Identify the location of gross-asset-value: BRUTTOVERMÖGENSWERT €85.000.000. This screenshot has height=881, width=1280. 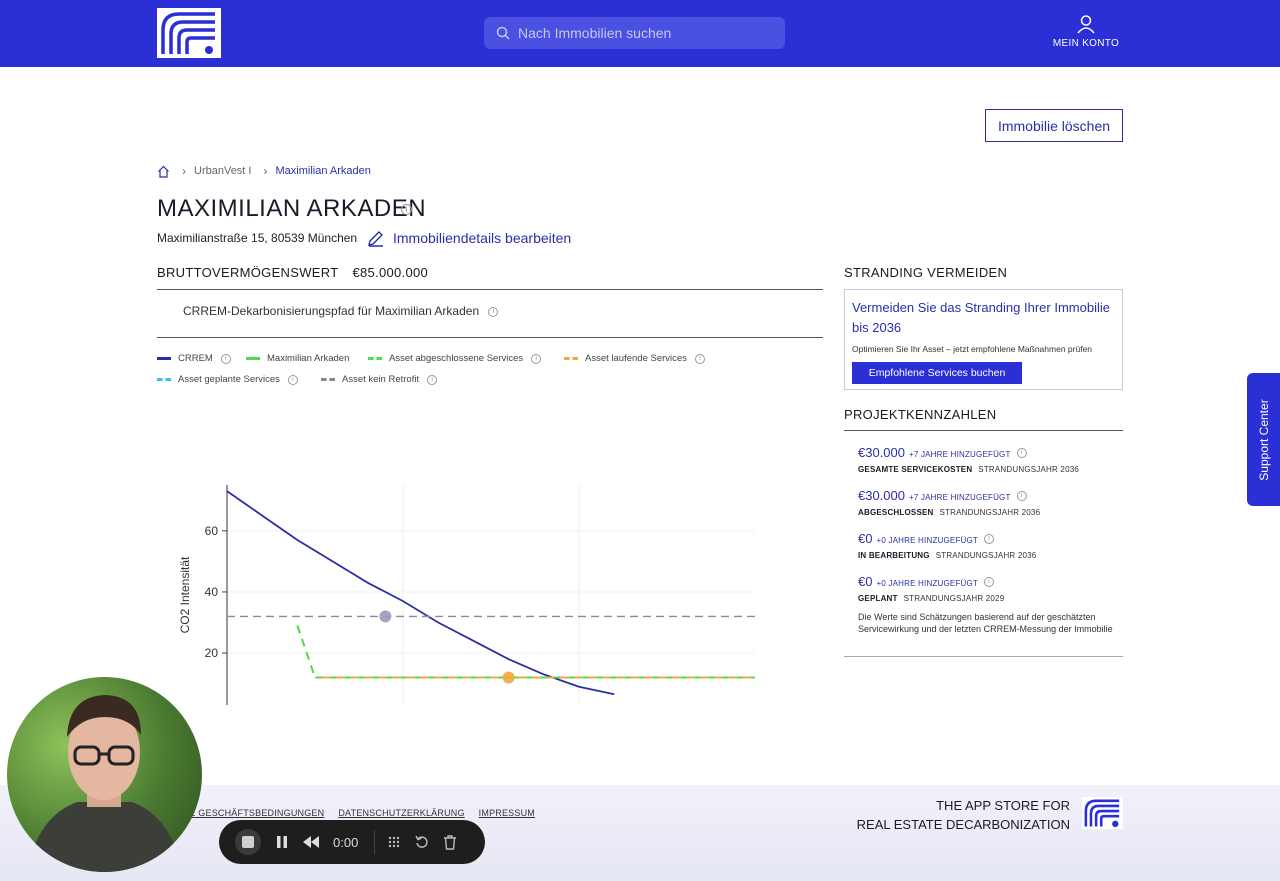
(292, 272).